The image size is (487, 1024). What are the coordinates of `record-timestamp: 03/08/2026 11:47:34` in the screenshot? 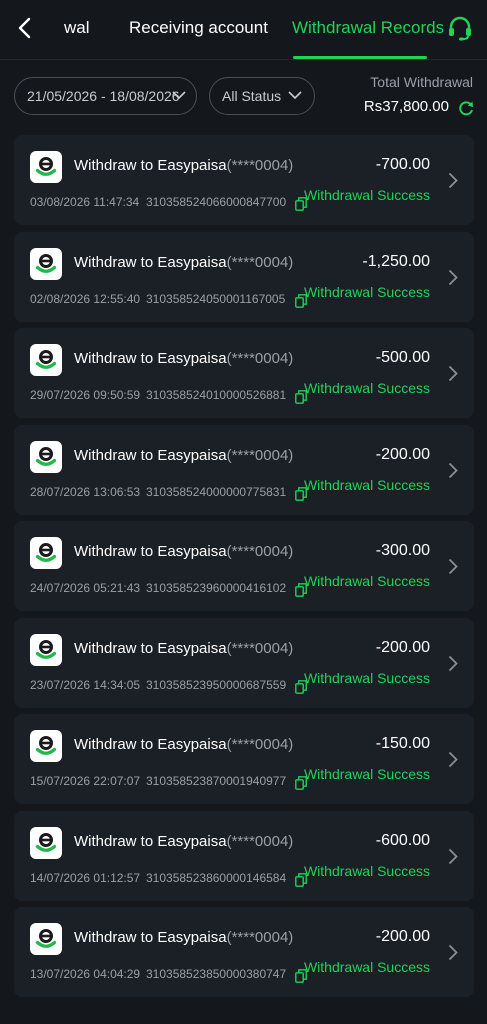 It's located at (85, 202).